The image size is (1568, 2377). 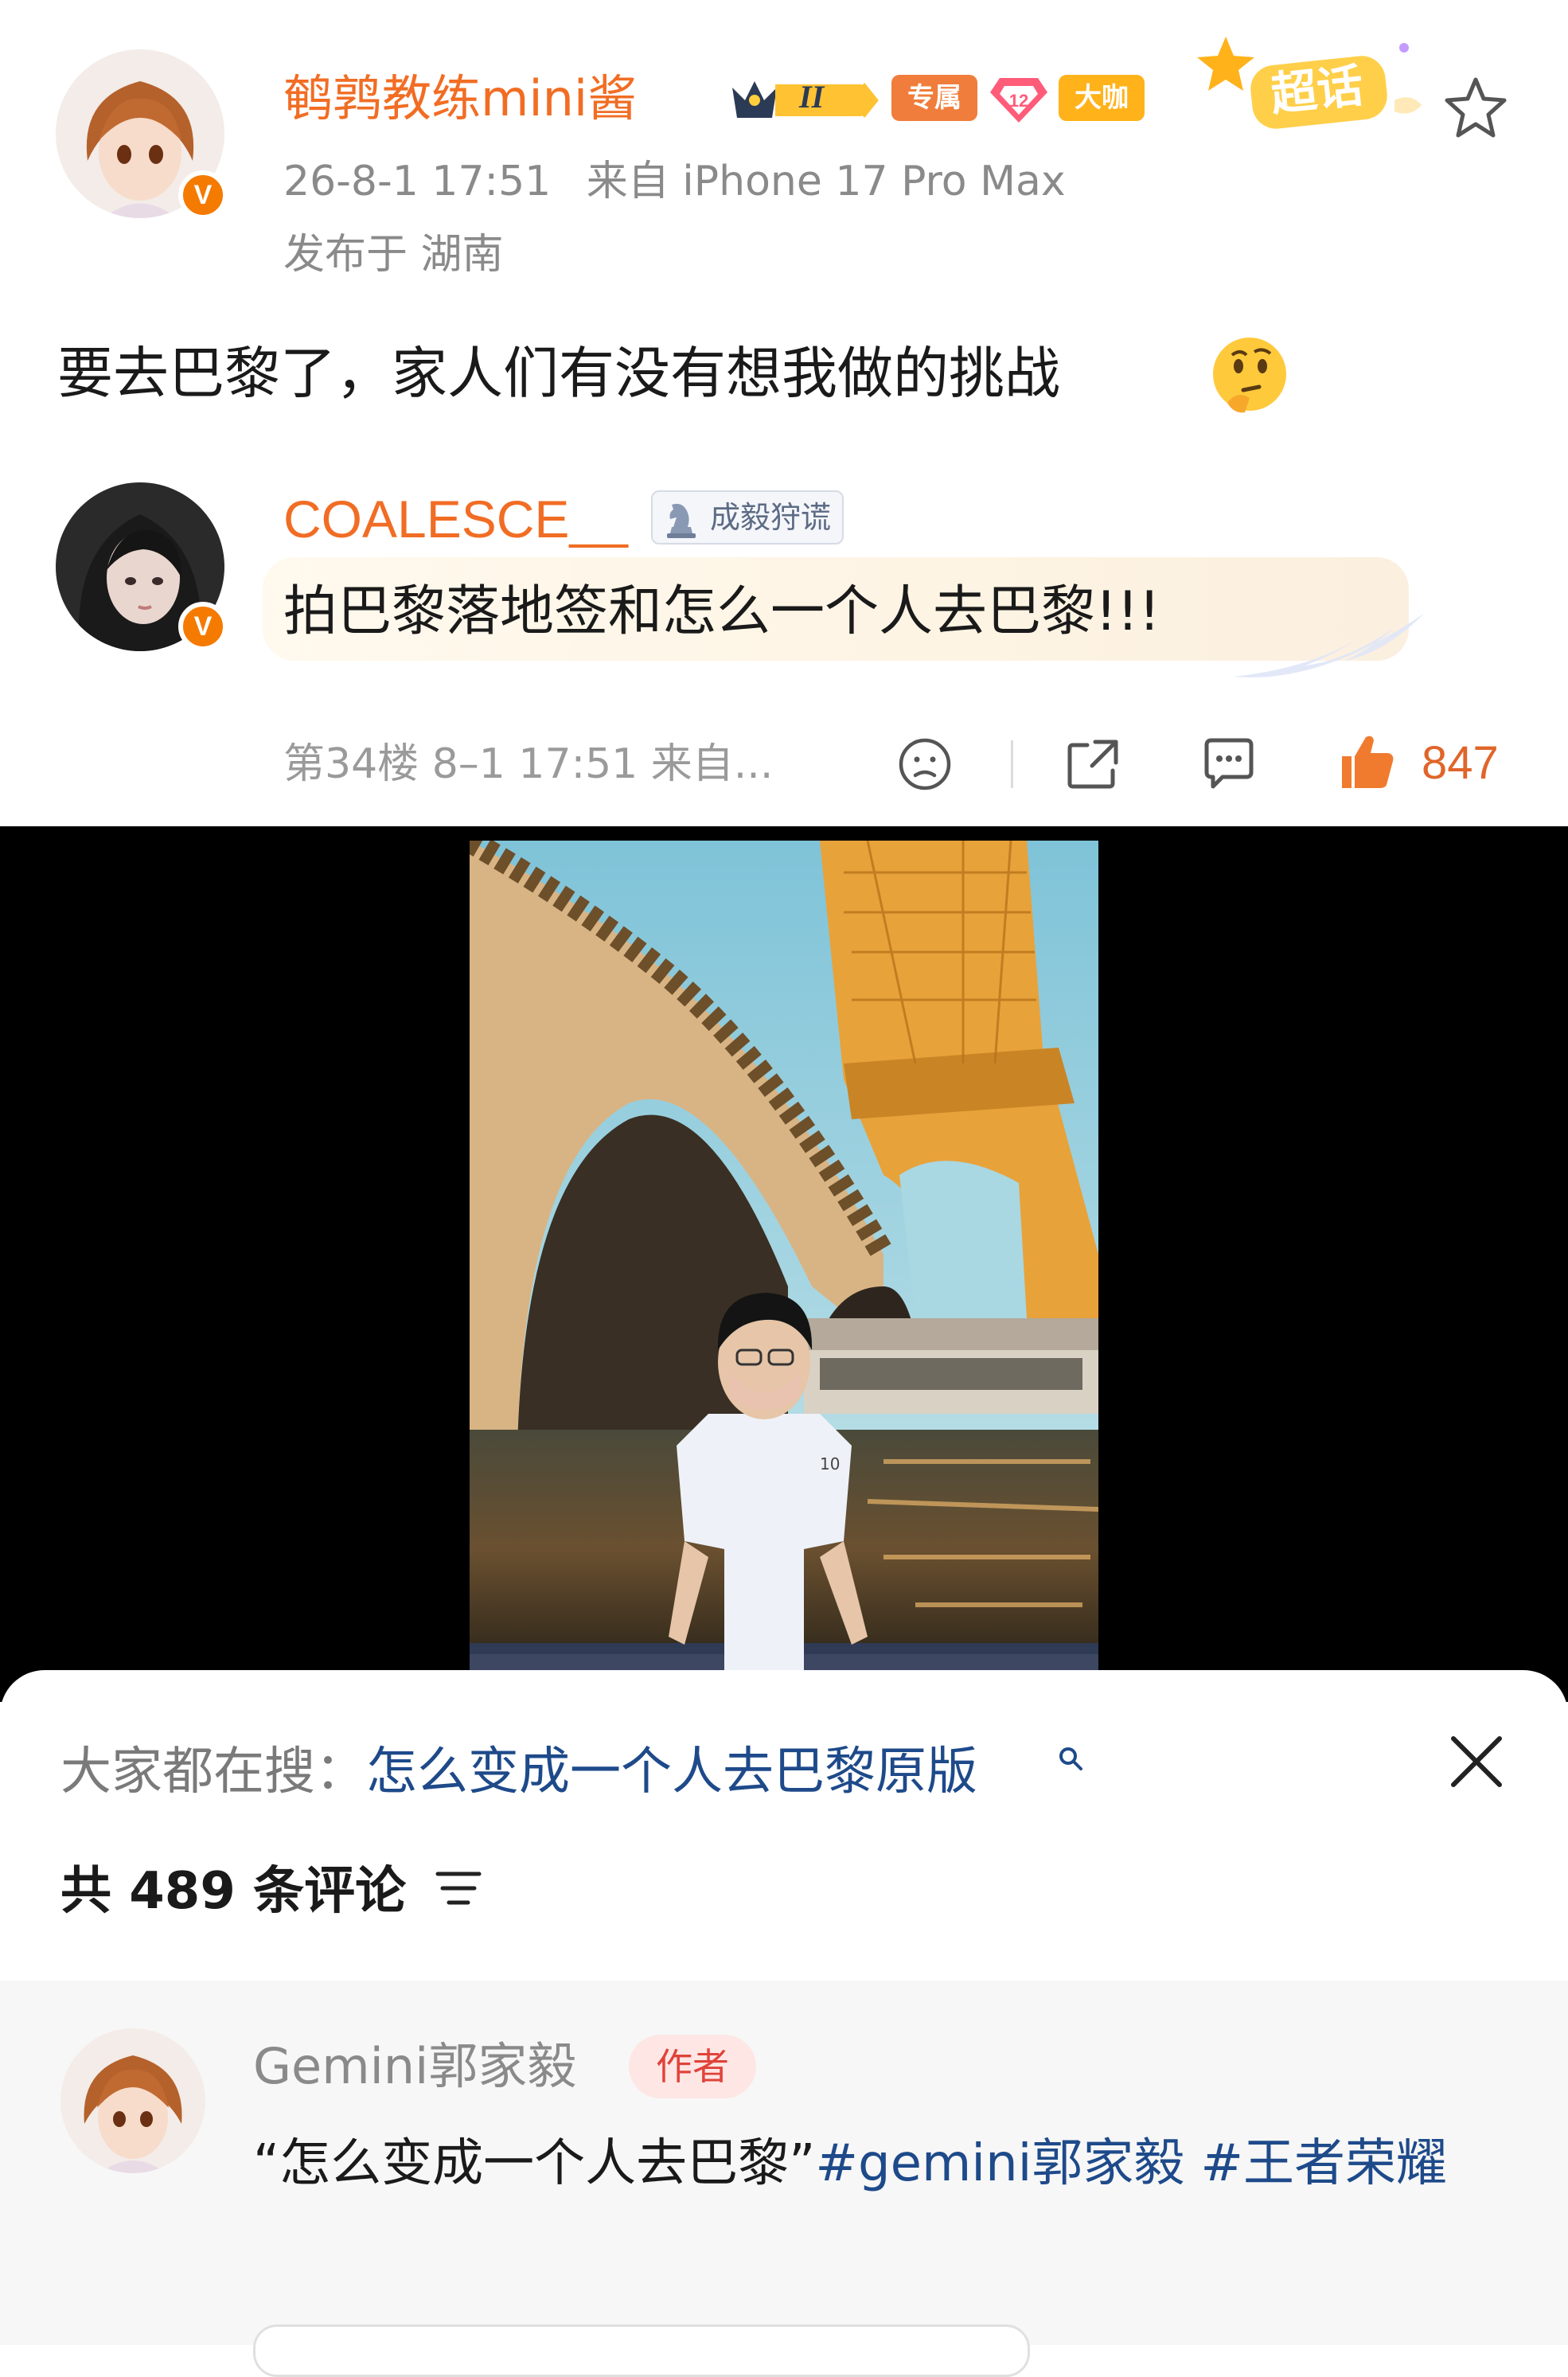 I want to click on sad-face-icon, so click(x=925, y=764).